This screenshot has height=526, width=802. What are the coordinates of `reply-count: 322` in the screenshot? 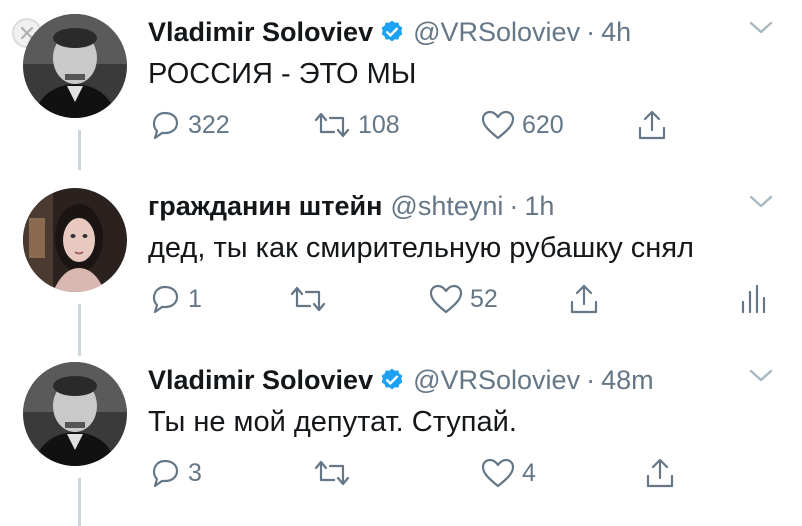 It's located at (209, 124).